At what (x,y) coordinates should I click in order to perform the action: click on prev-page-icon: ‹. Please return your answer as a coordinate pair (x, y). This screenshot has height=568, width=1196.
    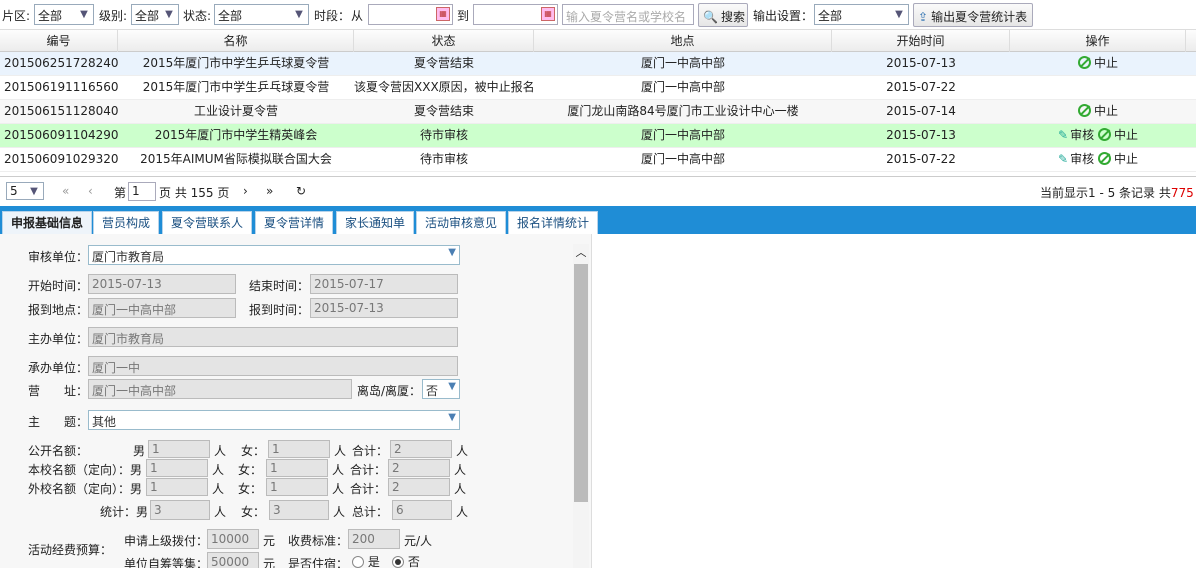
    Looking at the image, I should click on (90, 191).